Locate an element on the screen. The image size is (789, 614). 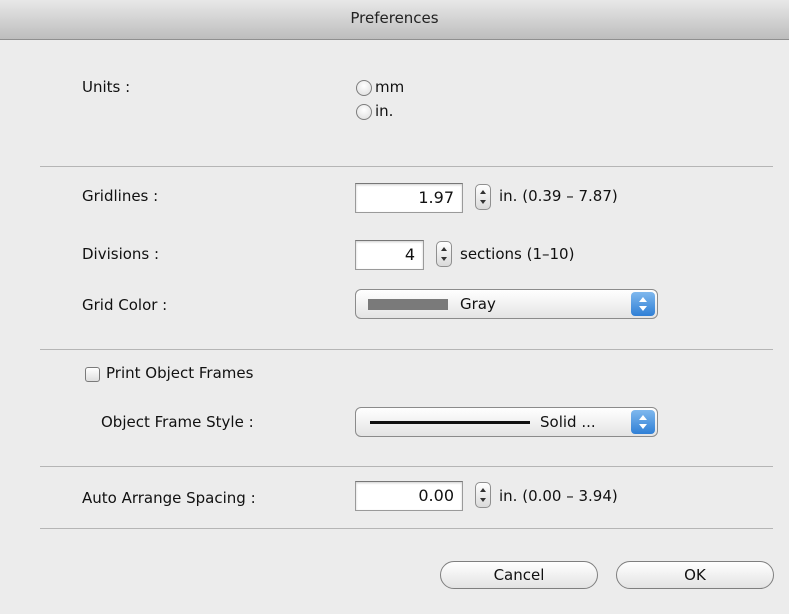
print-object-frames-checkbox is located at coordinates (92, 374).